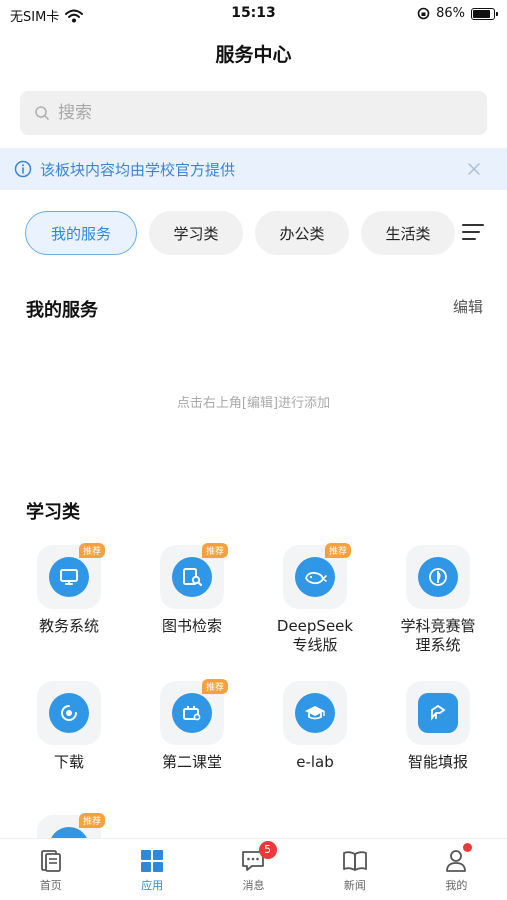 The image size is (507, 900). What do you see at coordinates (354, 885) in the screenshot?
I see `nav-label: 新闻` at bounding box center [354, 885].